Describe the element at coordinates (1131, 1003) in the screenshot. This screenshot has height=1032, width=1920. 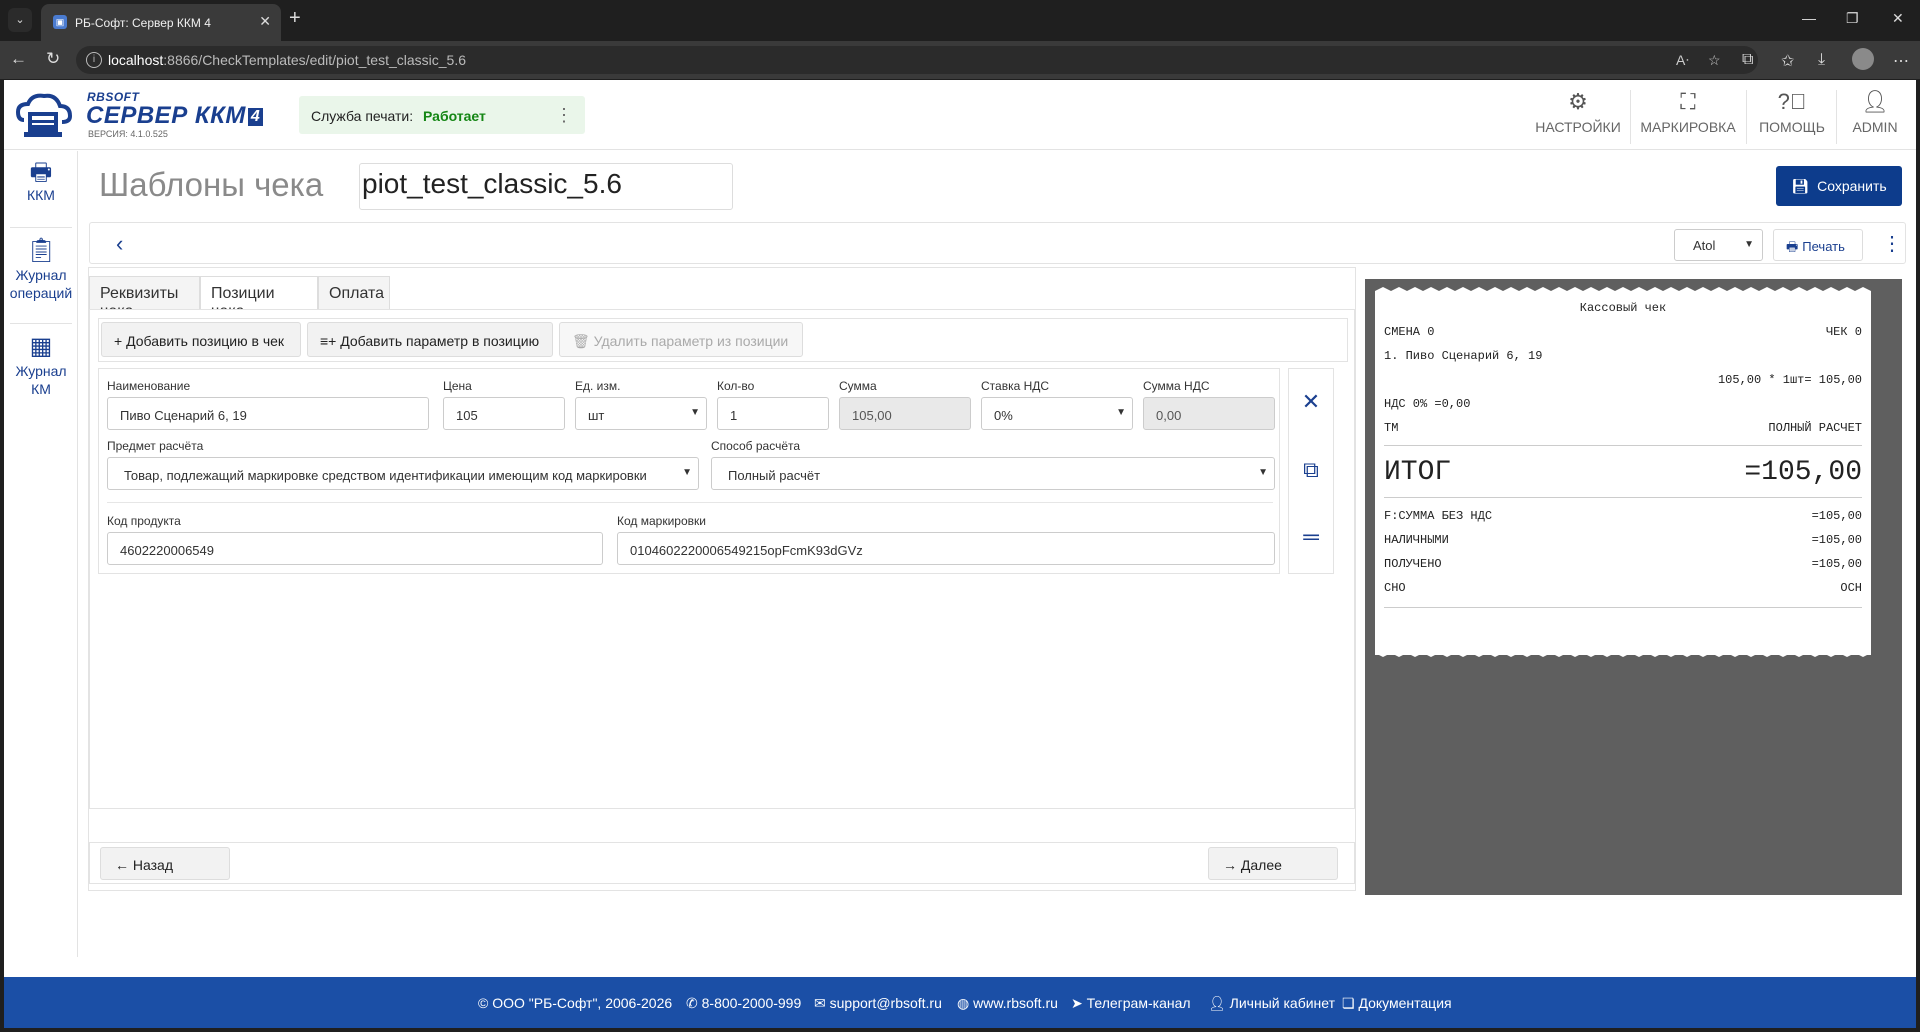
I see `footer-telegram: ➤ Телеграм-канал` at that location.